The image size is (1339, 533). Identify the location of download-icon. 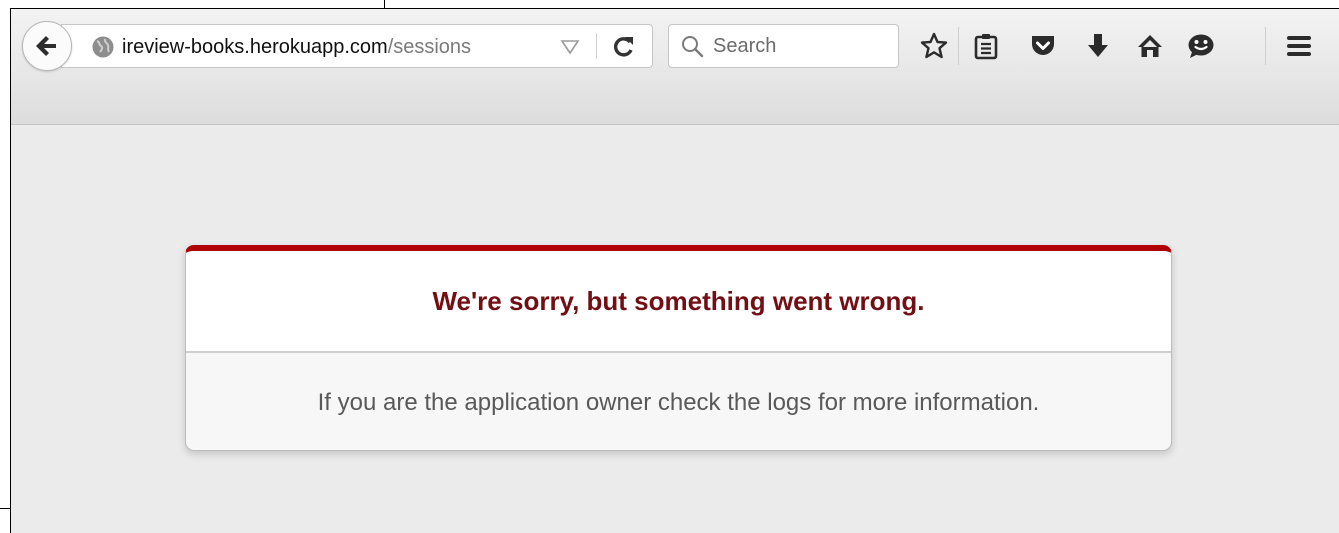
(1098, 46).